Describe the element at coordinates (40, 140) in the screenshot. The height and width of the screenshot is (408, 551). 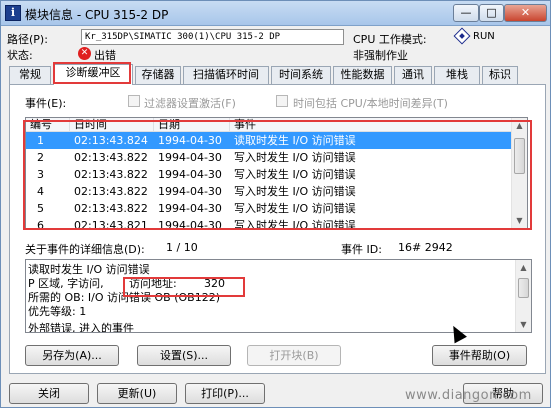
I see `event-no: 1` at that location.